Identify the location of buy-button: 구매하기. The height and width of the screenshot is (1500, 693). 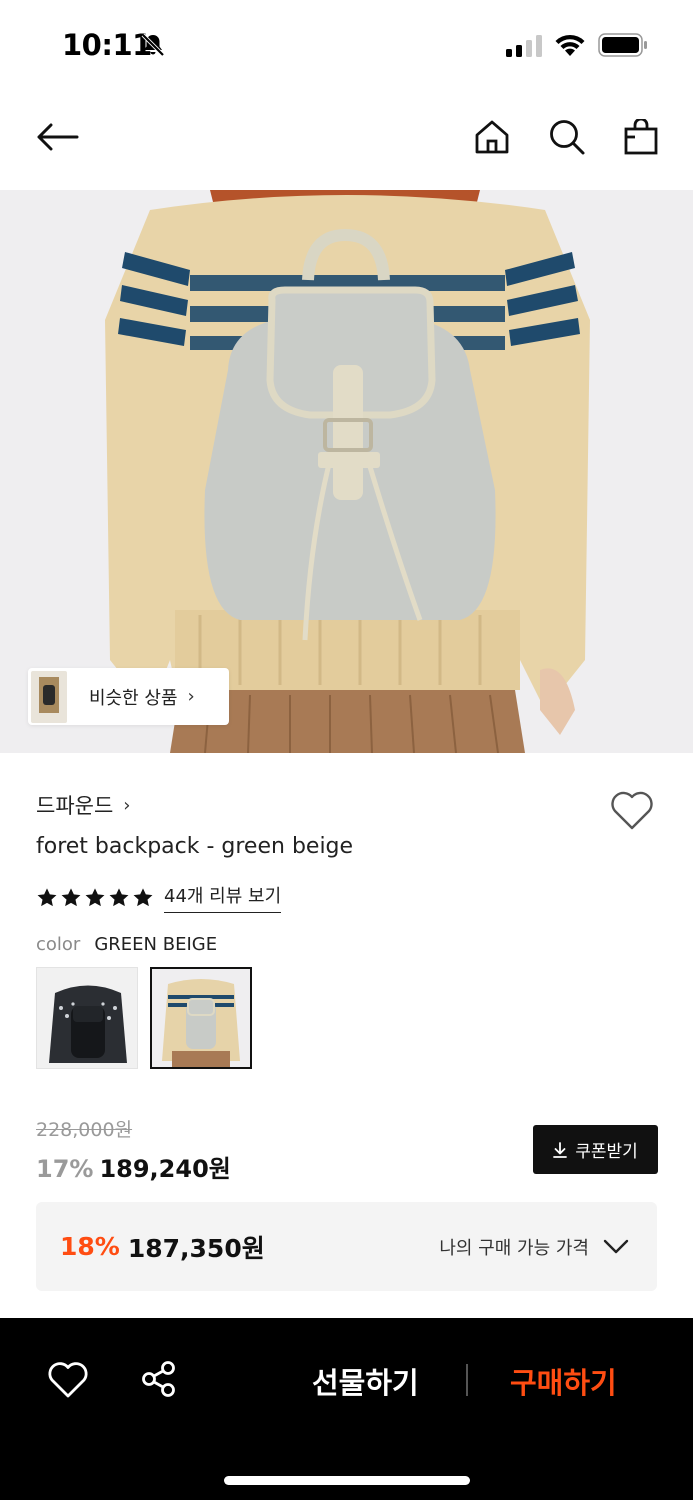
(563, 1381).